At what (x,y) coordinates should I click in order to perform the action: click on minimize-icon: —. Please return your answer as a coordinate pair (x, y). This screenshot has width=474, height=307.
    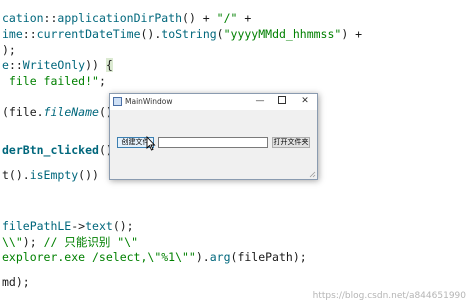
    Looking at the image, I should click on (260, 101).